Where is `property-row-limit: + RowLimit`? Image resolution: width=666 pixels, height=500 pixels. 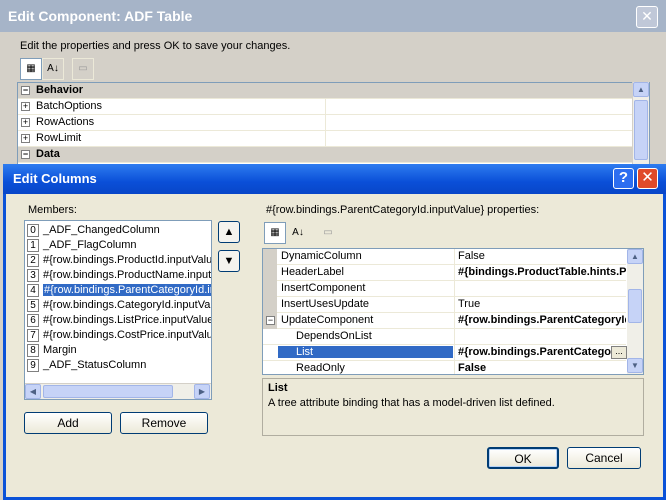
property-row-limit: + RowLimit is located at coordinates (325, 139).